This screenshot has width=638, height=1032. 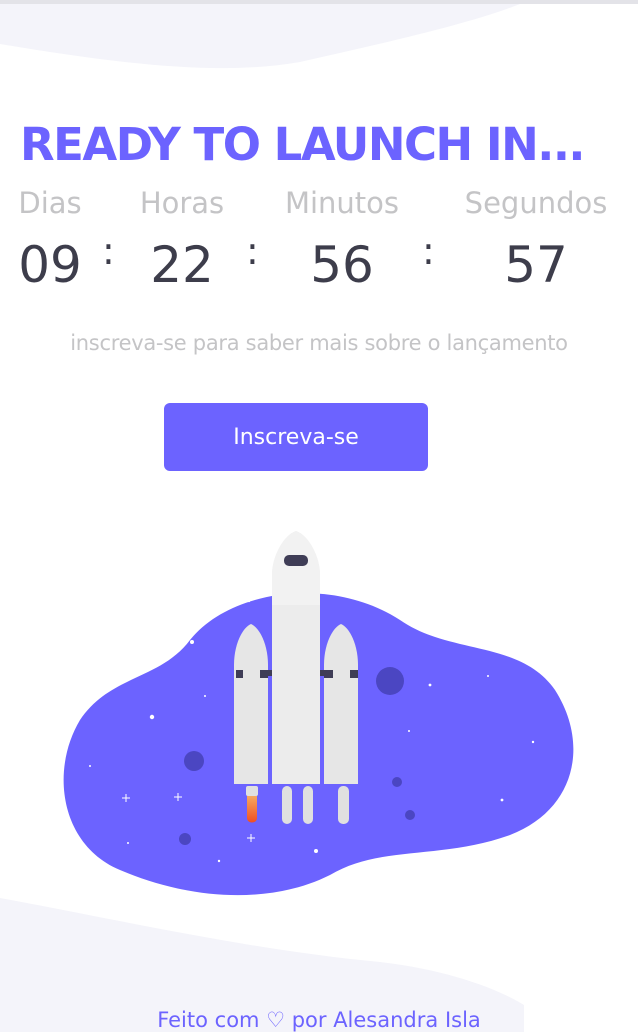 What do you see at coordinates (342, 203) in the screenshot?
I see `countdown-label-minutes: Minutos` at bounding box center [342, 203].